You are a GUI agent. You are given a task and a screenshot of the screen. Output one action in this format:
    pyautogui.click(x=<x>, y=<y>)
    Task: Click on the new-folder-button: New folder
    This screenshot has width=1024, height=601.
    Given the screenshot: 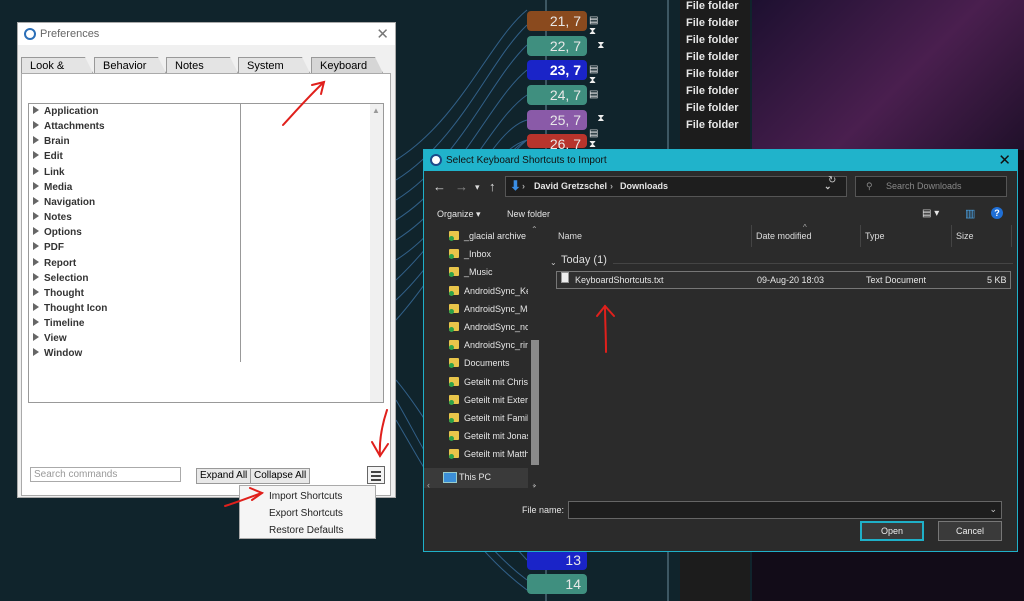 What is the action you would take?
    pyautogui.click(x=528, y=214)
    